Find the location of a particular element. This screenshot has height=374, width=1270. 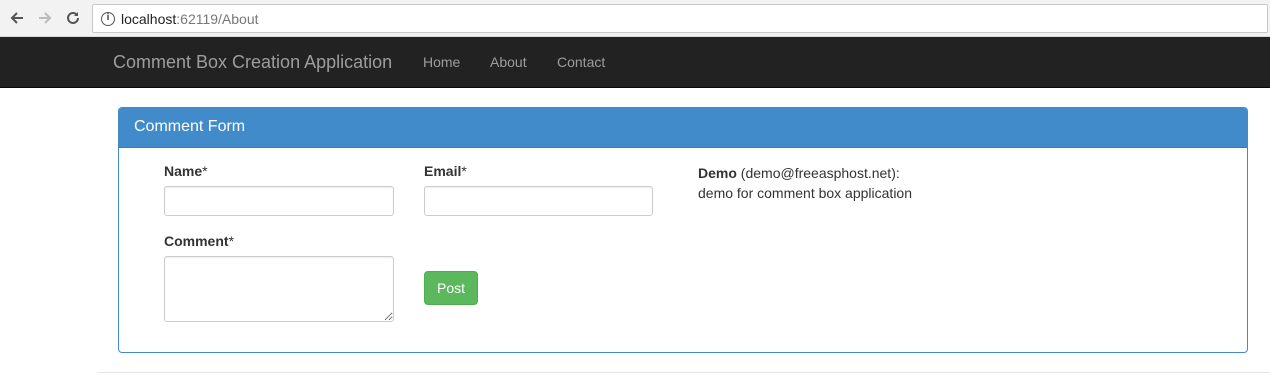

nav-link-about: About is located at coordinates (508, 62).